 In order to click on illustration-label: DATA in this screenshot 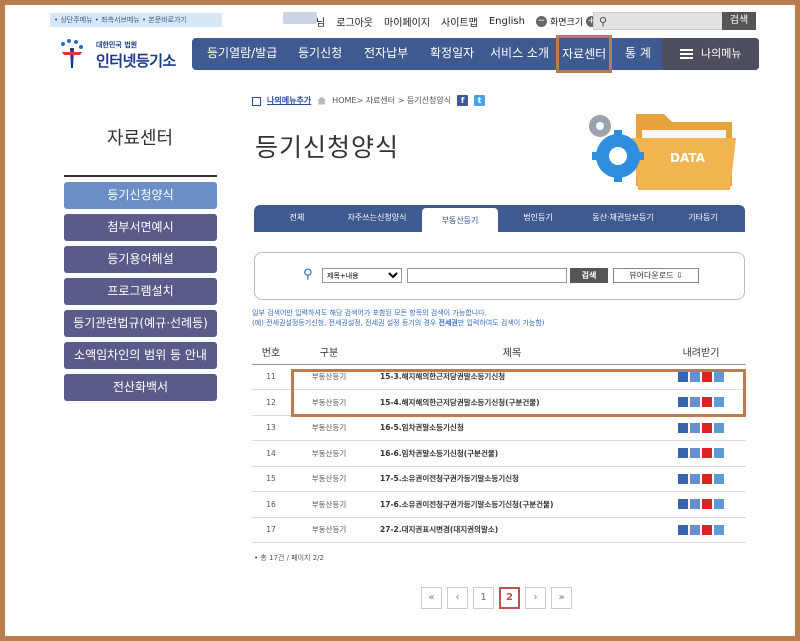, I will do `click(688, 158)`.